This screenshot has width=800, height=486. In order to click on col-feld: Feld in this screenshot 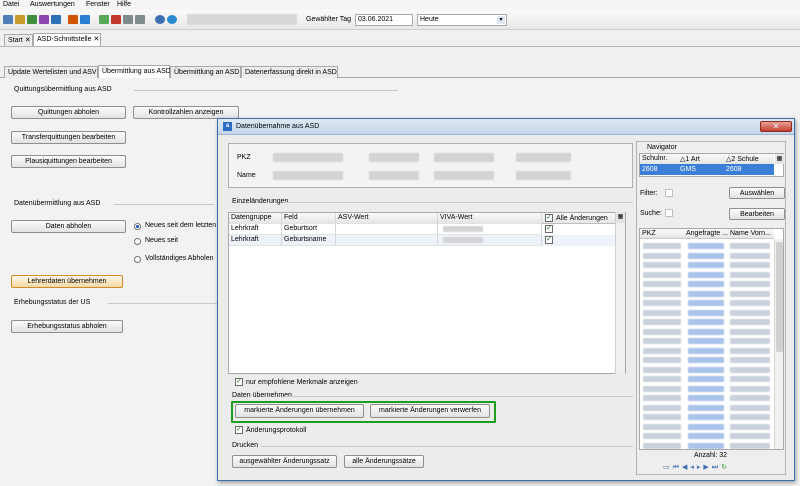, I will do `click(309, 218)`.